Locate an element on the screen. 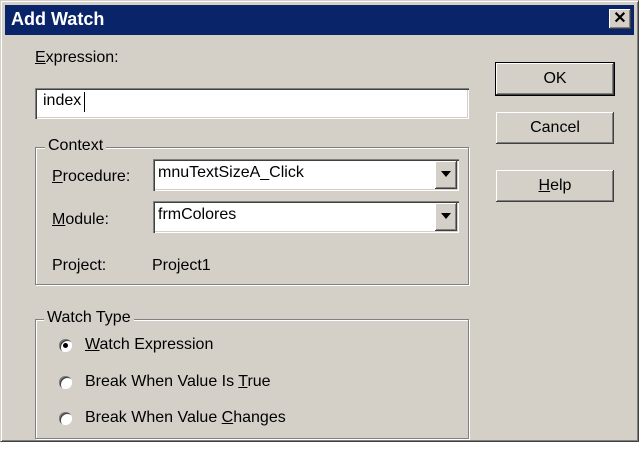 This screenshot has width=643, height=464. radio-label-break-when-changes: Break When Value Changes is located at coordinates (185, 418).